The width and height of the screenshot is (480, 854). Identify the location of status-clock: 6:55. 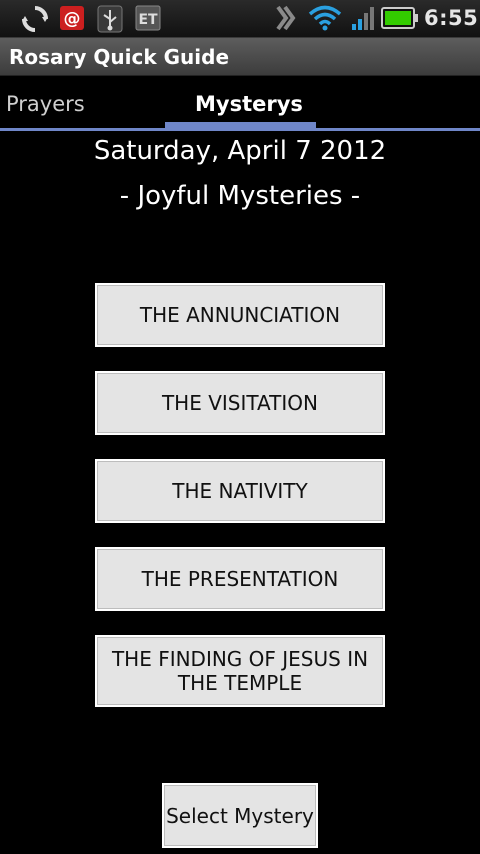
(451, 18).